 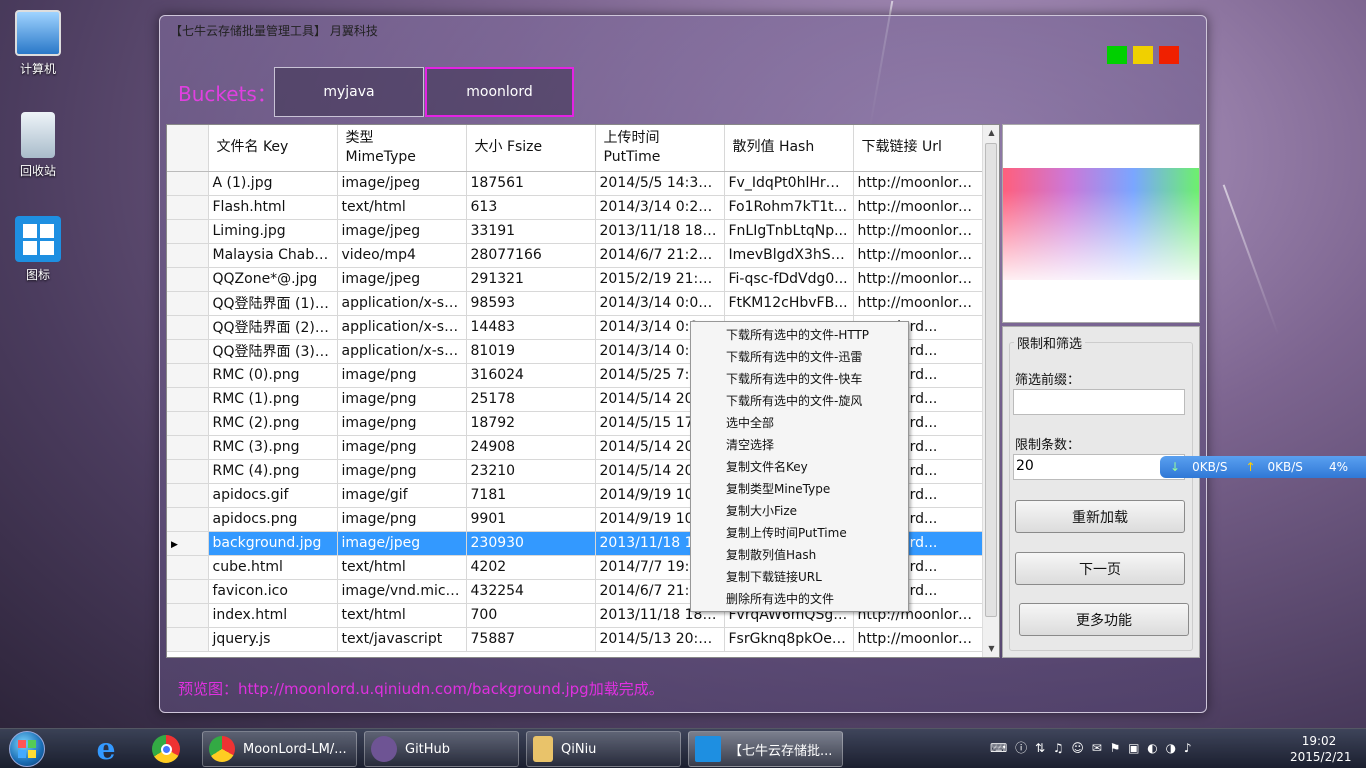 What do you see at coordinates (660, 148) in the screenshot?
I see `column-header-puttime: 上传时间 PutTime` at bounding box center [660, 148].